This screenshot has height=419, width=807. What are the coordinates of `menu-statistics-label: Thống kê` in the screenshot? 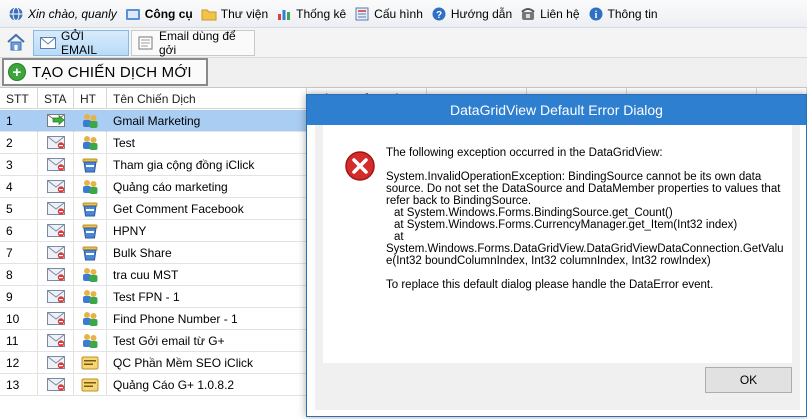 It's located at (321, 13).